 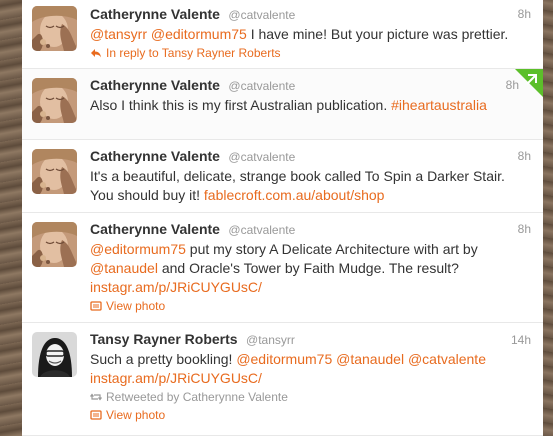 What do you see at coordinates (164, 339) in the screenshot?
I see `author-name: Tansy Rayner Roberts` at bounding box center [164, 339].